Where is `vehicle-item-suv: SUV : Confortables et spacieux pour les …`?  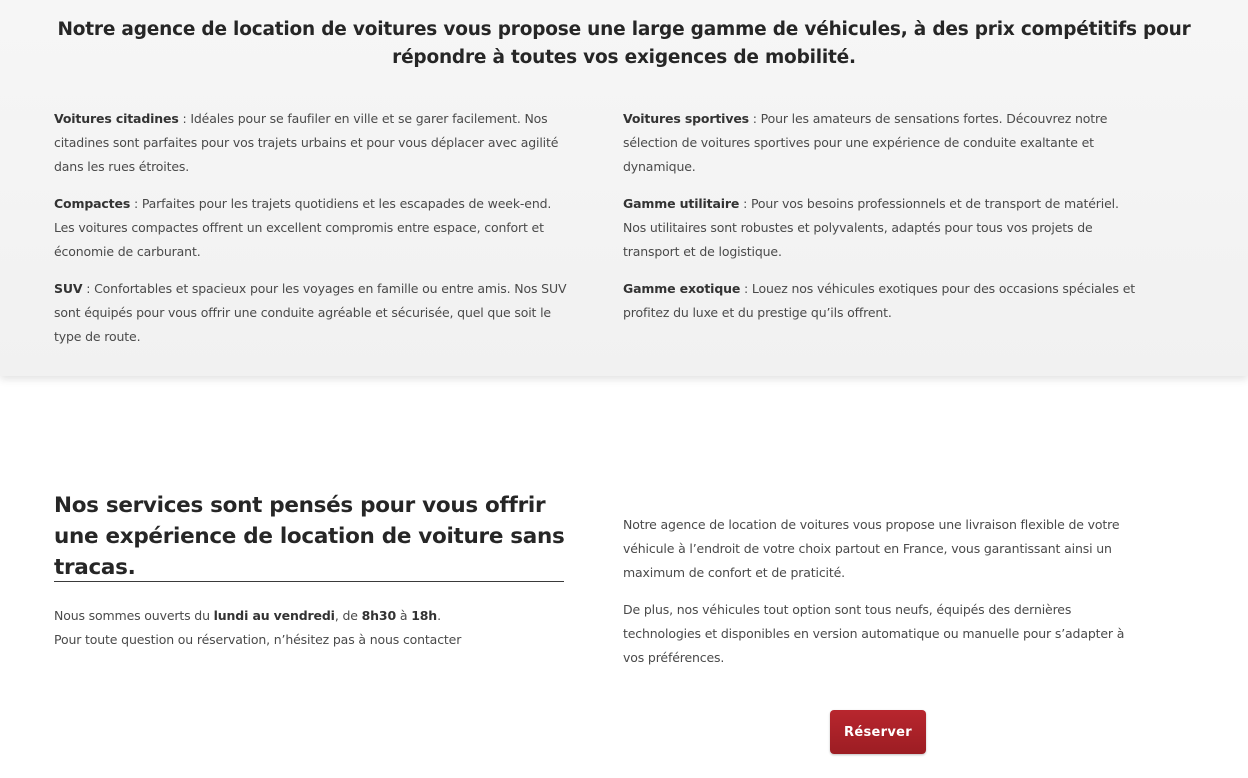
vehicle-item-suv: SUV : Confortables et spacieux pour les … is located at coordinates (314, 313).